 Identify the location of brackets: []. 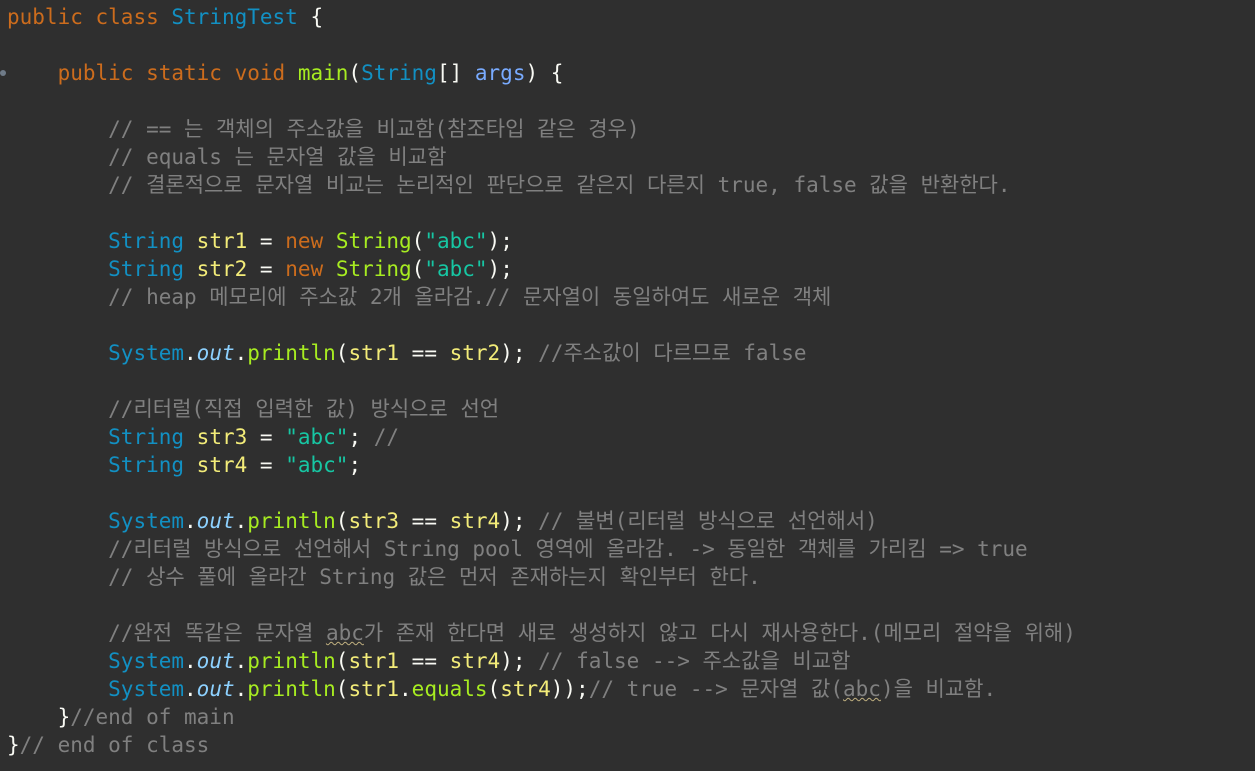
(449, 73).